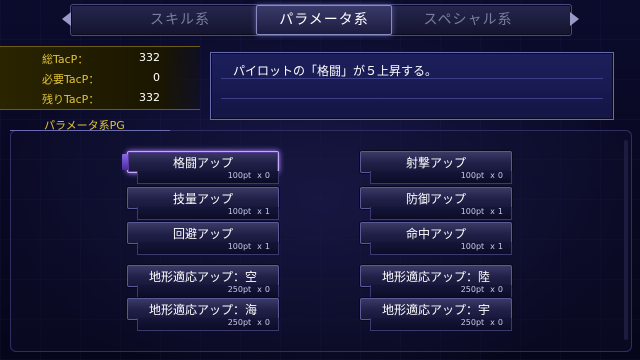 The height and width of the screenshot is (360, 640). I want to click on message-rule, so click(412, 98).